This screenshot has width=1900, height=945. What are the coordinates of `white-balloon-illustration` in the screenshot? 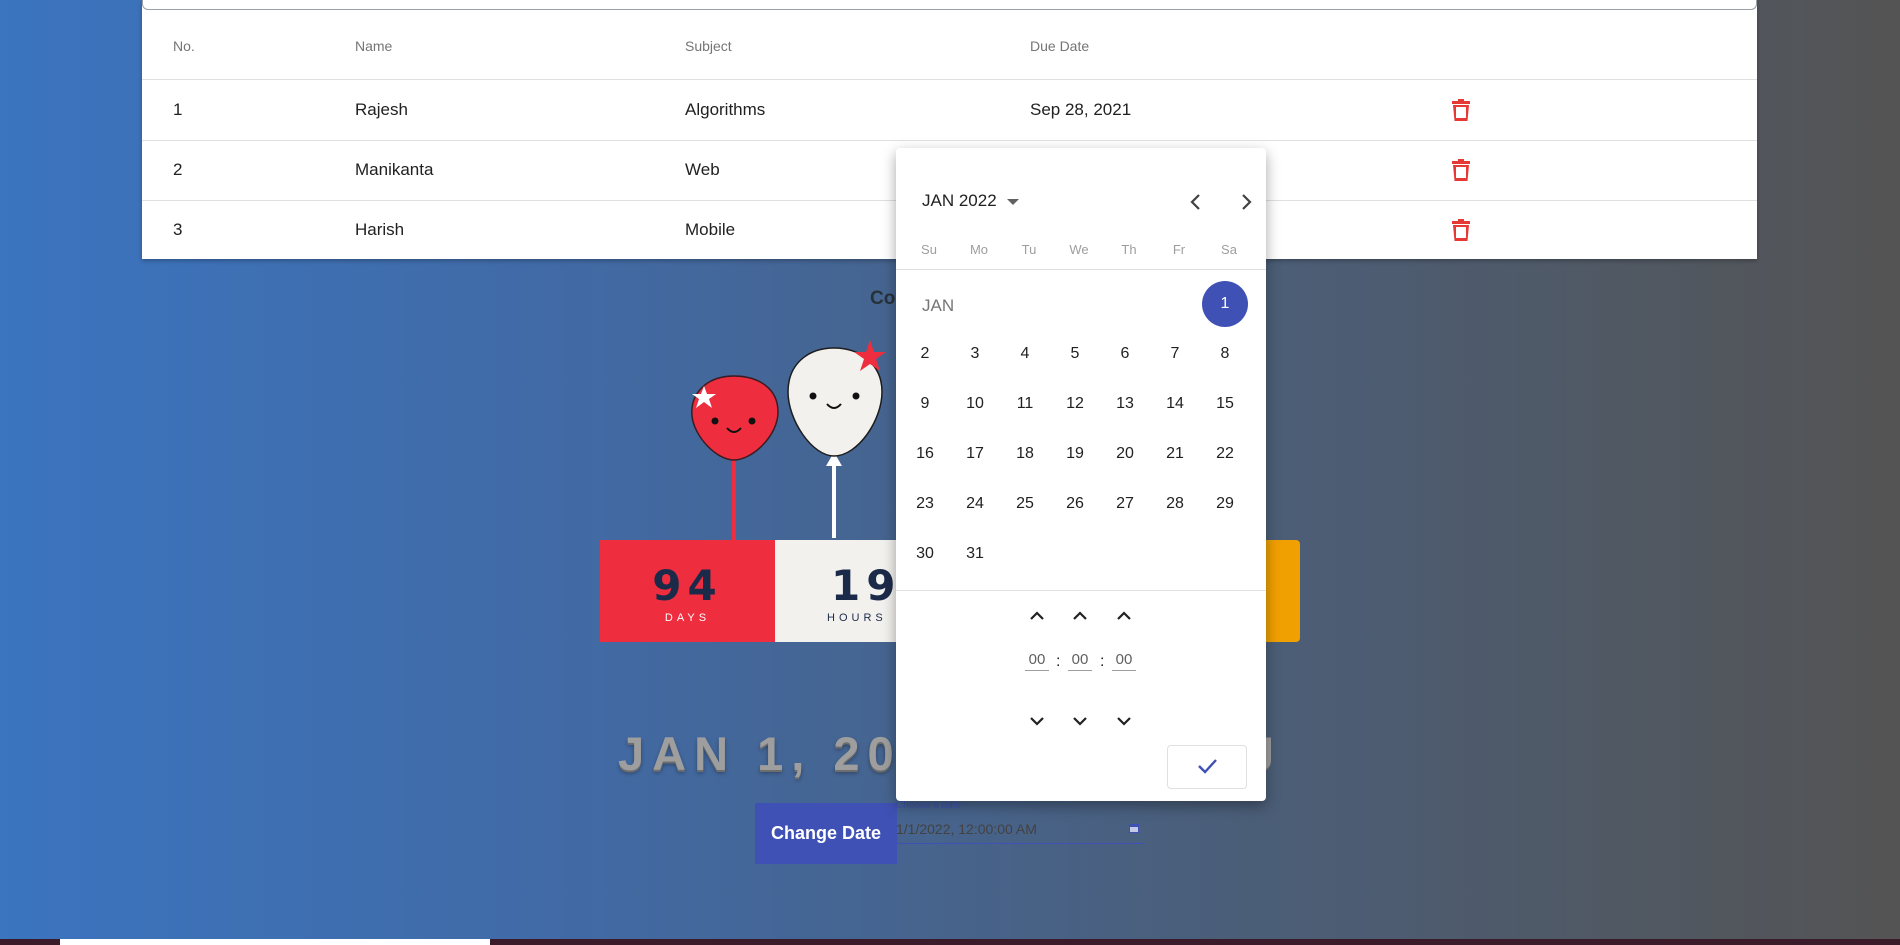 It's located at (836, 439).